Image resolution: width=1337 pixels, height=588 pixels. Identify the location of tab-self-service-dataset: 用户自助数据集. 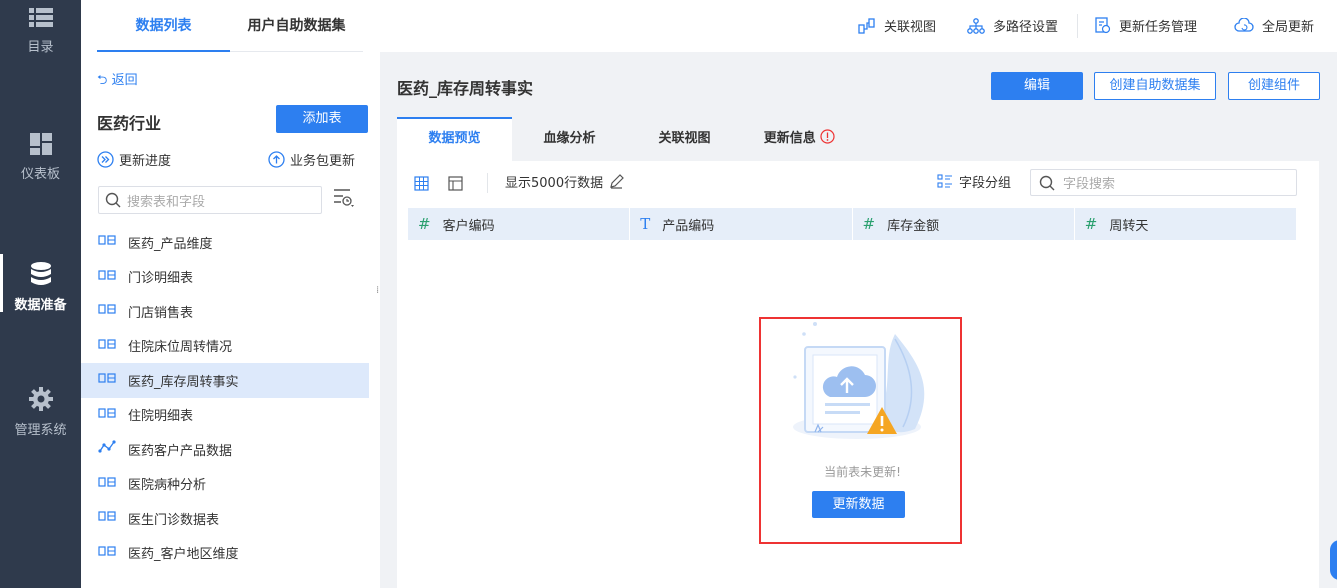
(296, 26).